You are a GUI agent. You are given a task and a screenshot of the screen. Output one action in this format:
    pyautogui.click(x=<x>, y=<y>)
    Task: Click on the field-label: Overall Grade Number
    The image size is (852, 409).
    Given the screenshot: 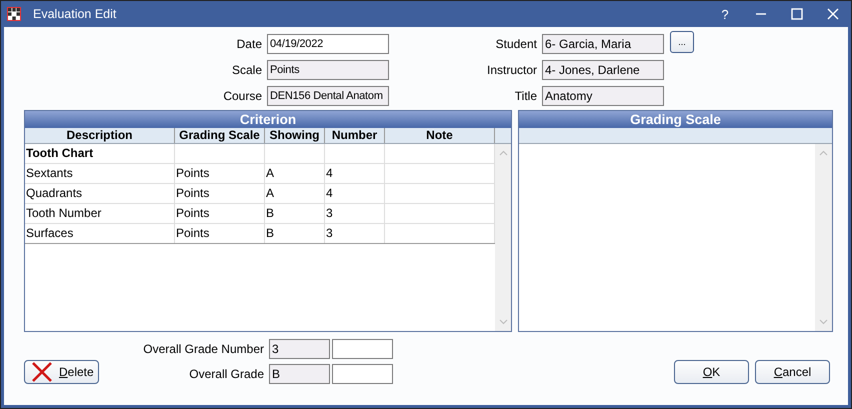 What is the action you would take?
    pyautogui.click(x=203, y=349)
    